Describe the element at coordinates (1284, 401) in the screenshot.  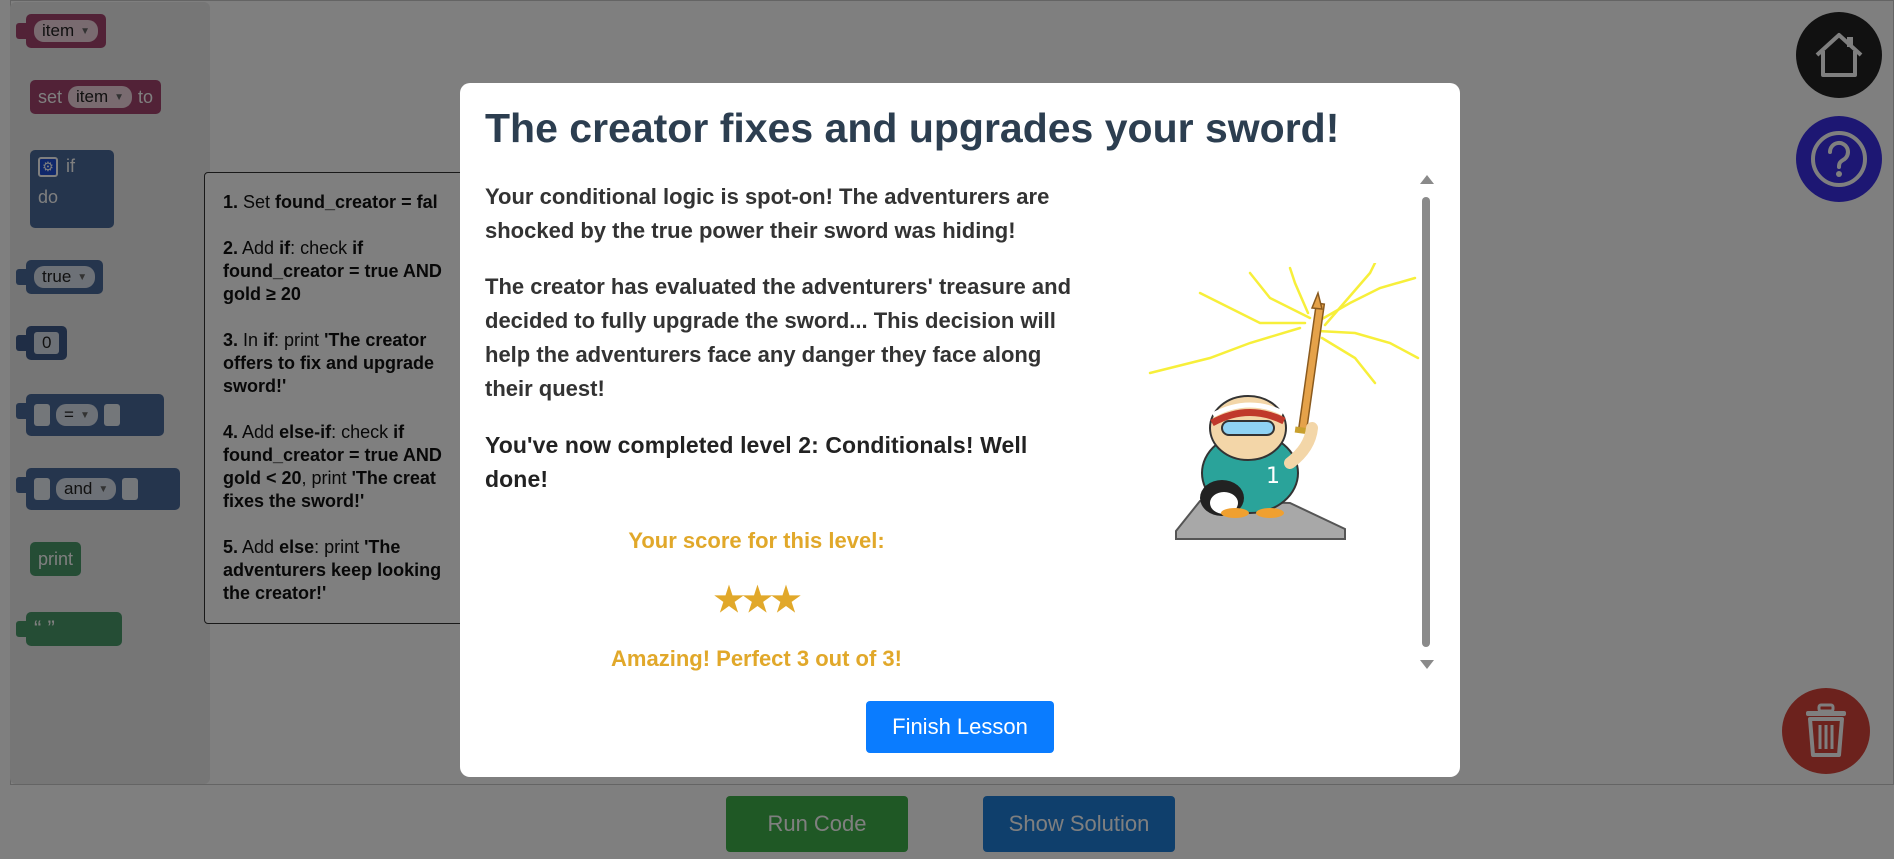
I see `penguin-sword-illustration: 1` at that location.